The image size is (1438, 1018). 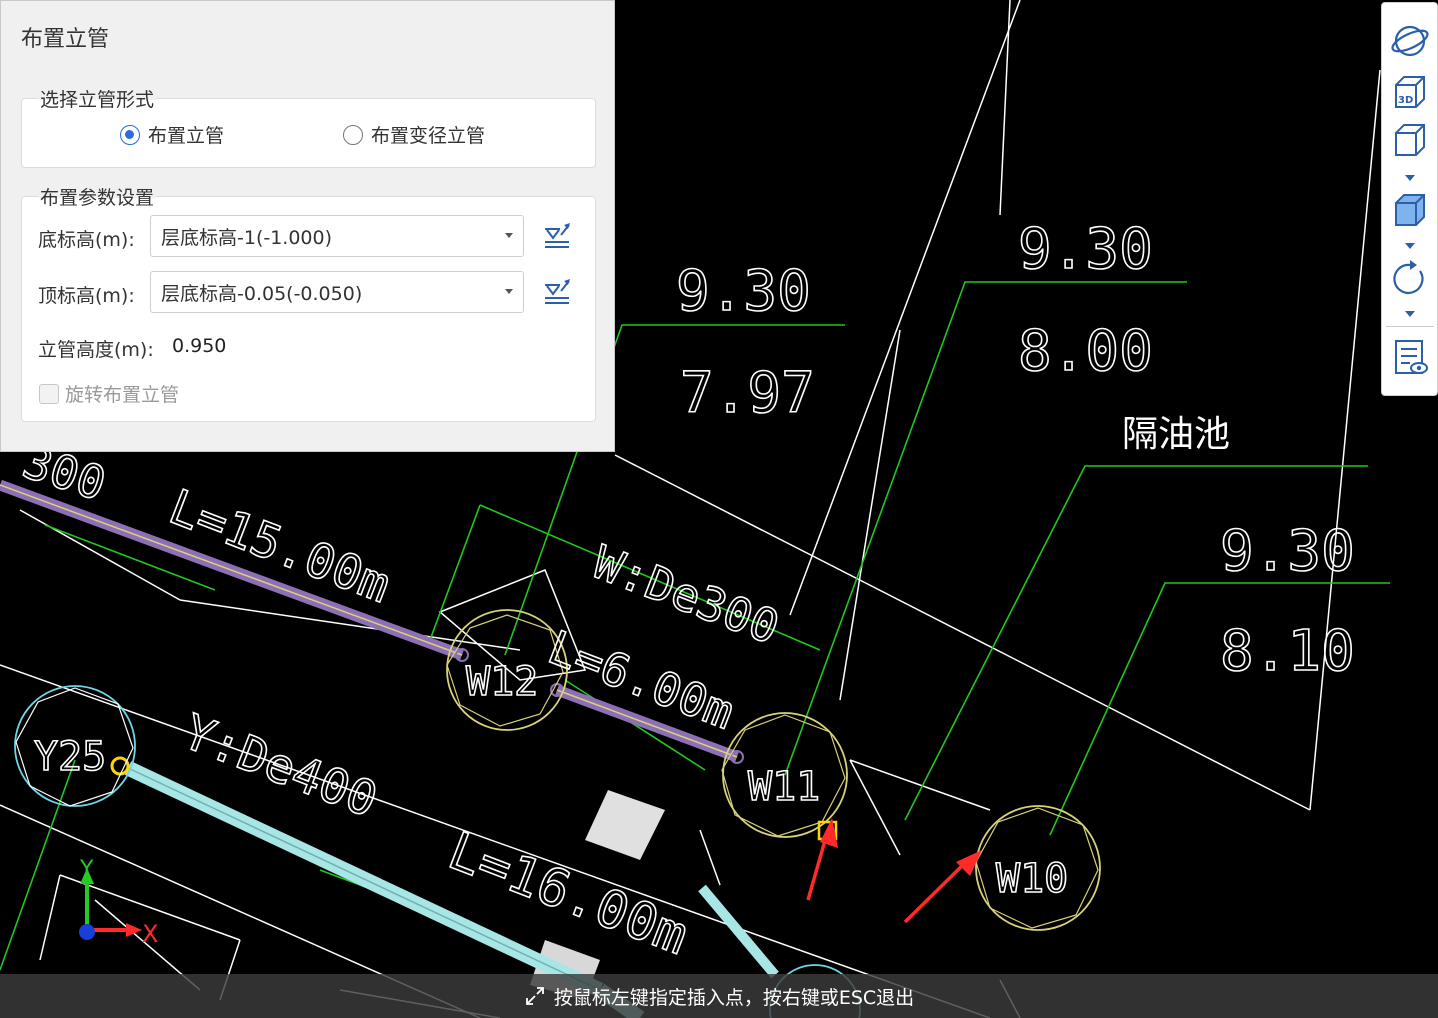 I want to click on rotate-riser-checkbox: 旋转布置立管, so click(x=109, y=393).